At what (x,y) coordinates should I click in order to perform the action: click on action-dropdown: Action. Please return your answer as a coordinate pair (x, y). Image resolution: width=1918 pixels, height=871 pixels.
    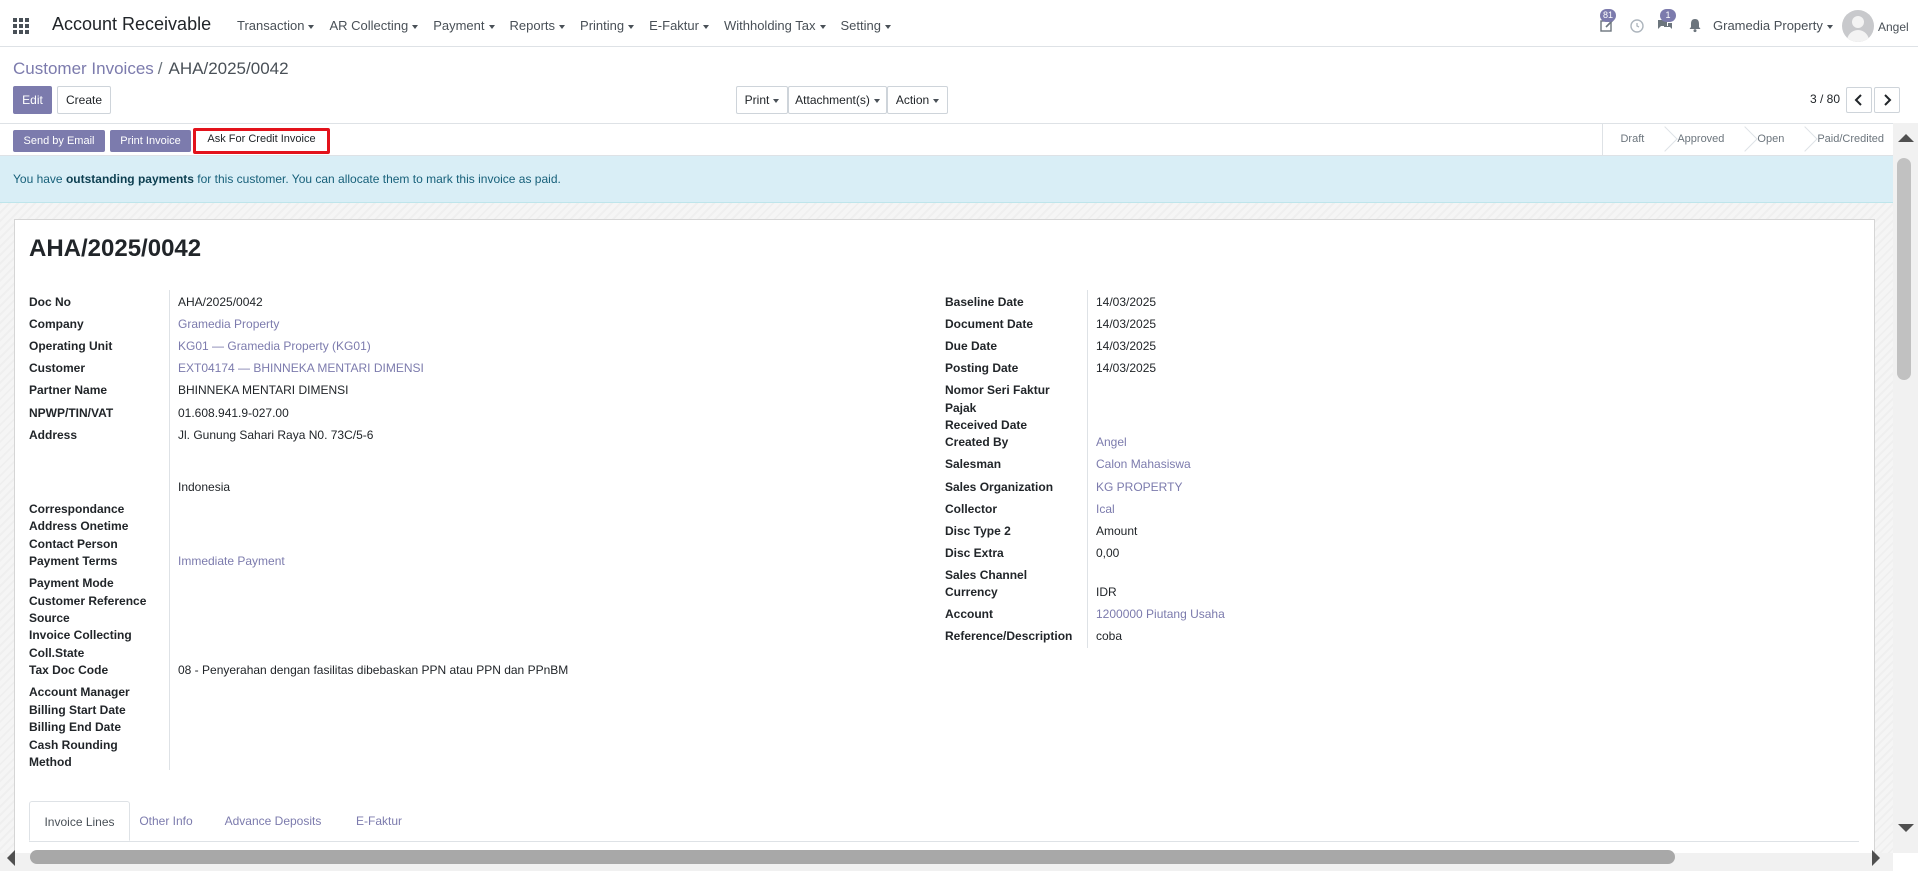
    Looking at the image, I should click on (917, 100).